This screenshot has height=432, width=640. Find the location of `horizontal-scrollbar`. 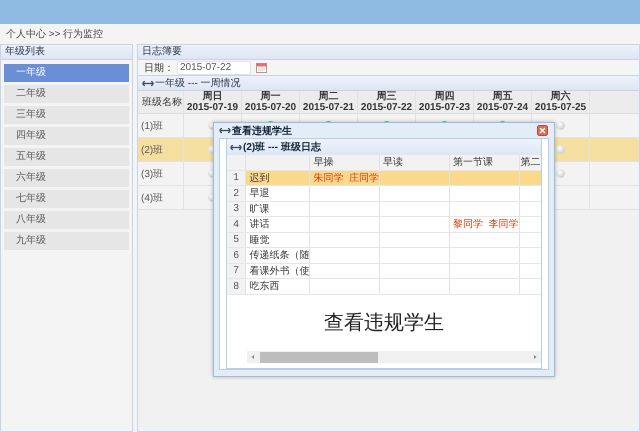

horizontal-scrollbar is located at coordinates (394, 357).